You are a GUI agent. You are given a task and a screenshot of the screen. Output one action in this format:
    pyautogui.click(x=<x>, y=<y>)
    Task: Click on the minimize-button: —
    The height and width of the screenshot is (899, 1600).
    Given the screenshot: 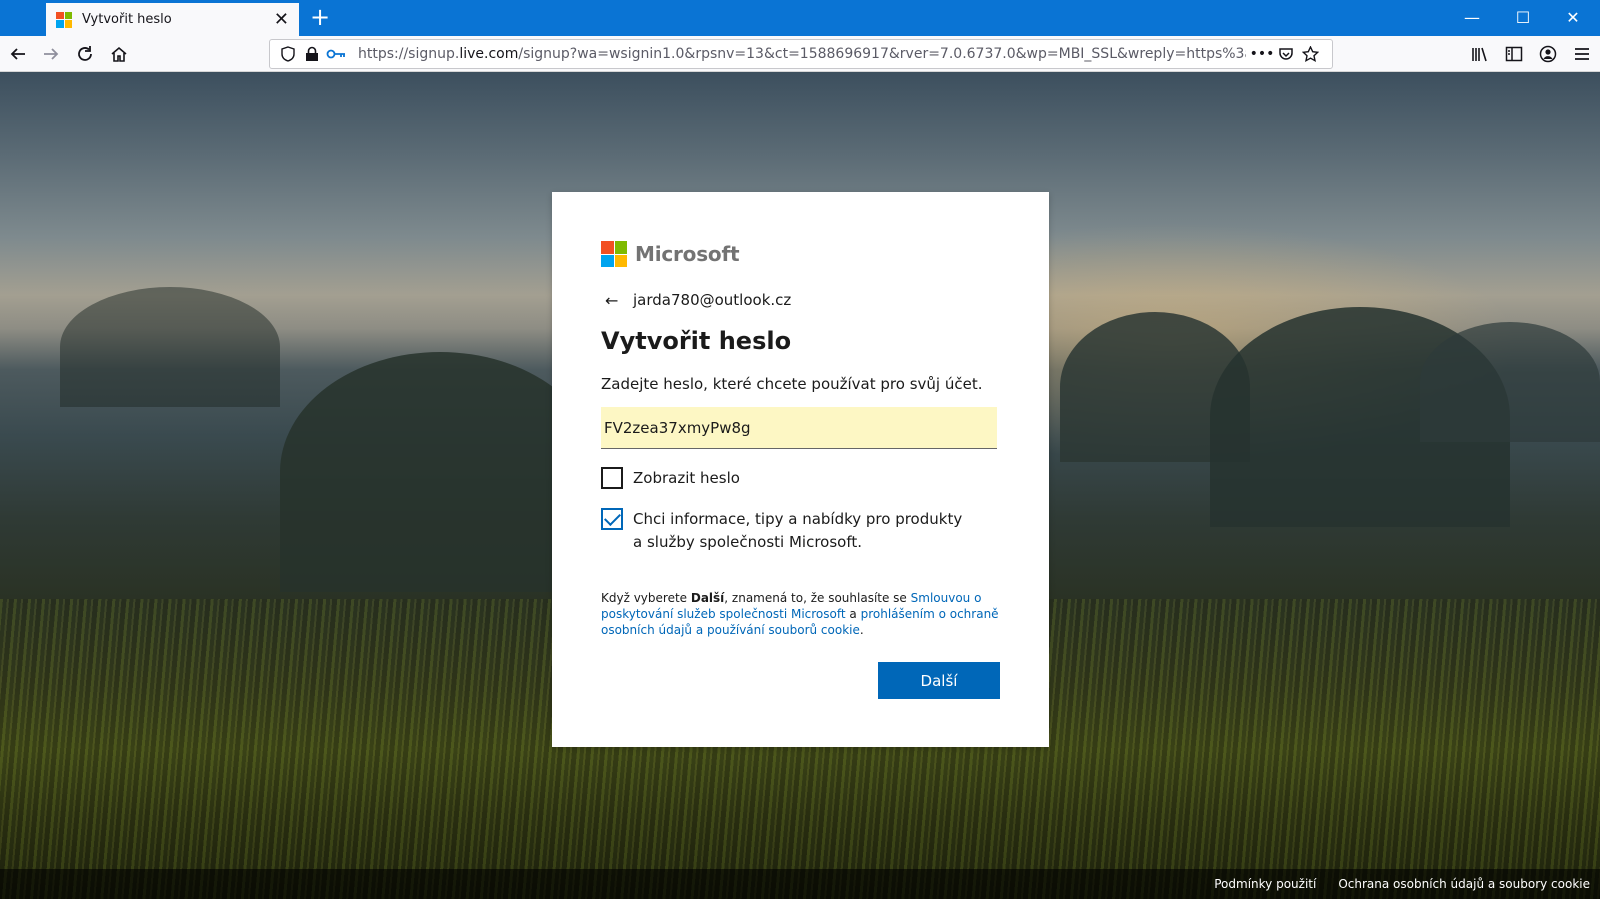 What is the action you would take?
    pyautogui.click(x=1472, y=18)
    